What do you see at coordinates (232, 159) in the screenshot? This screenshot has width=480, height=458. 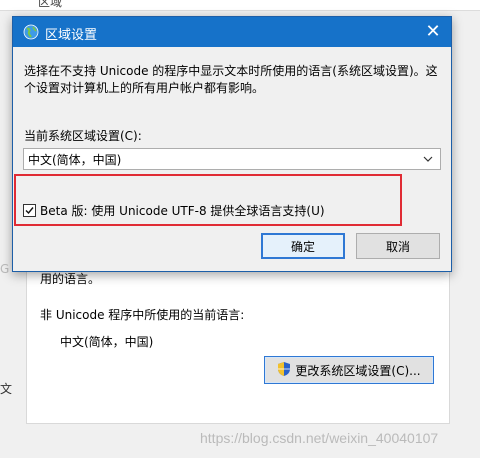 I see `system-locale-dropdown: 中文(简体，中国)` at bounding box center [232, 159].